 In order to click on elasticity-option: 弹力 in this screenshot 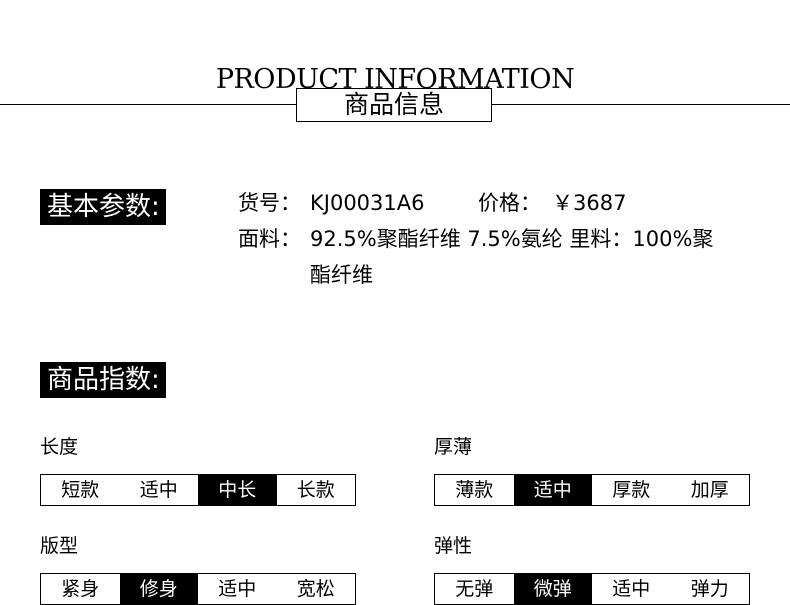, I will do `click(709, 589)`.